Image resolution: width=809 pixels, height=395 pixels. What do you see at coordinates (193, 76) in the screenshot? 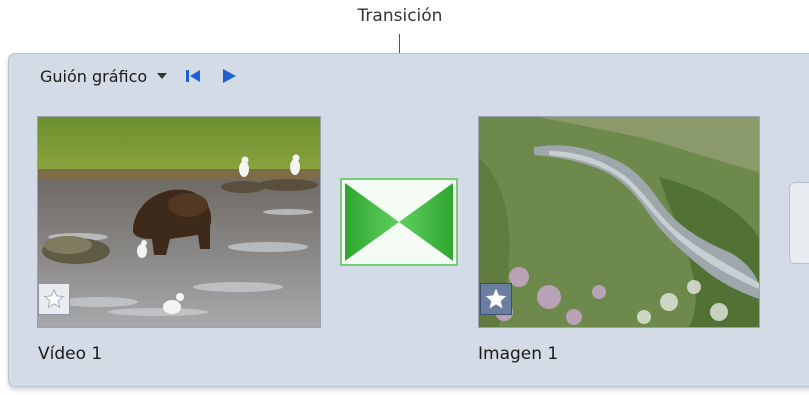
I see `skip-to-start-icon` at bounding box center [193, 76].